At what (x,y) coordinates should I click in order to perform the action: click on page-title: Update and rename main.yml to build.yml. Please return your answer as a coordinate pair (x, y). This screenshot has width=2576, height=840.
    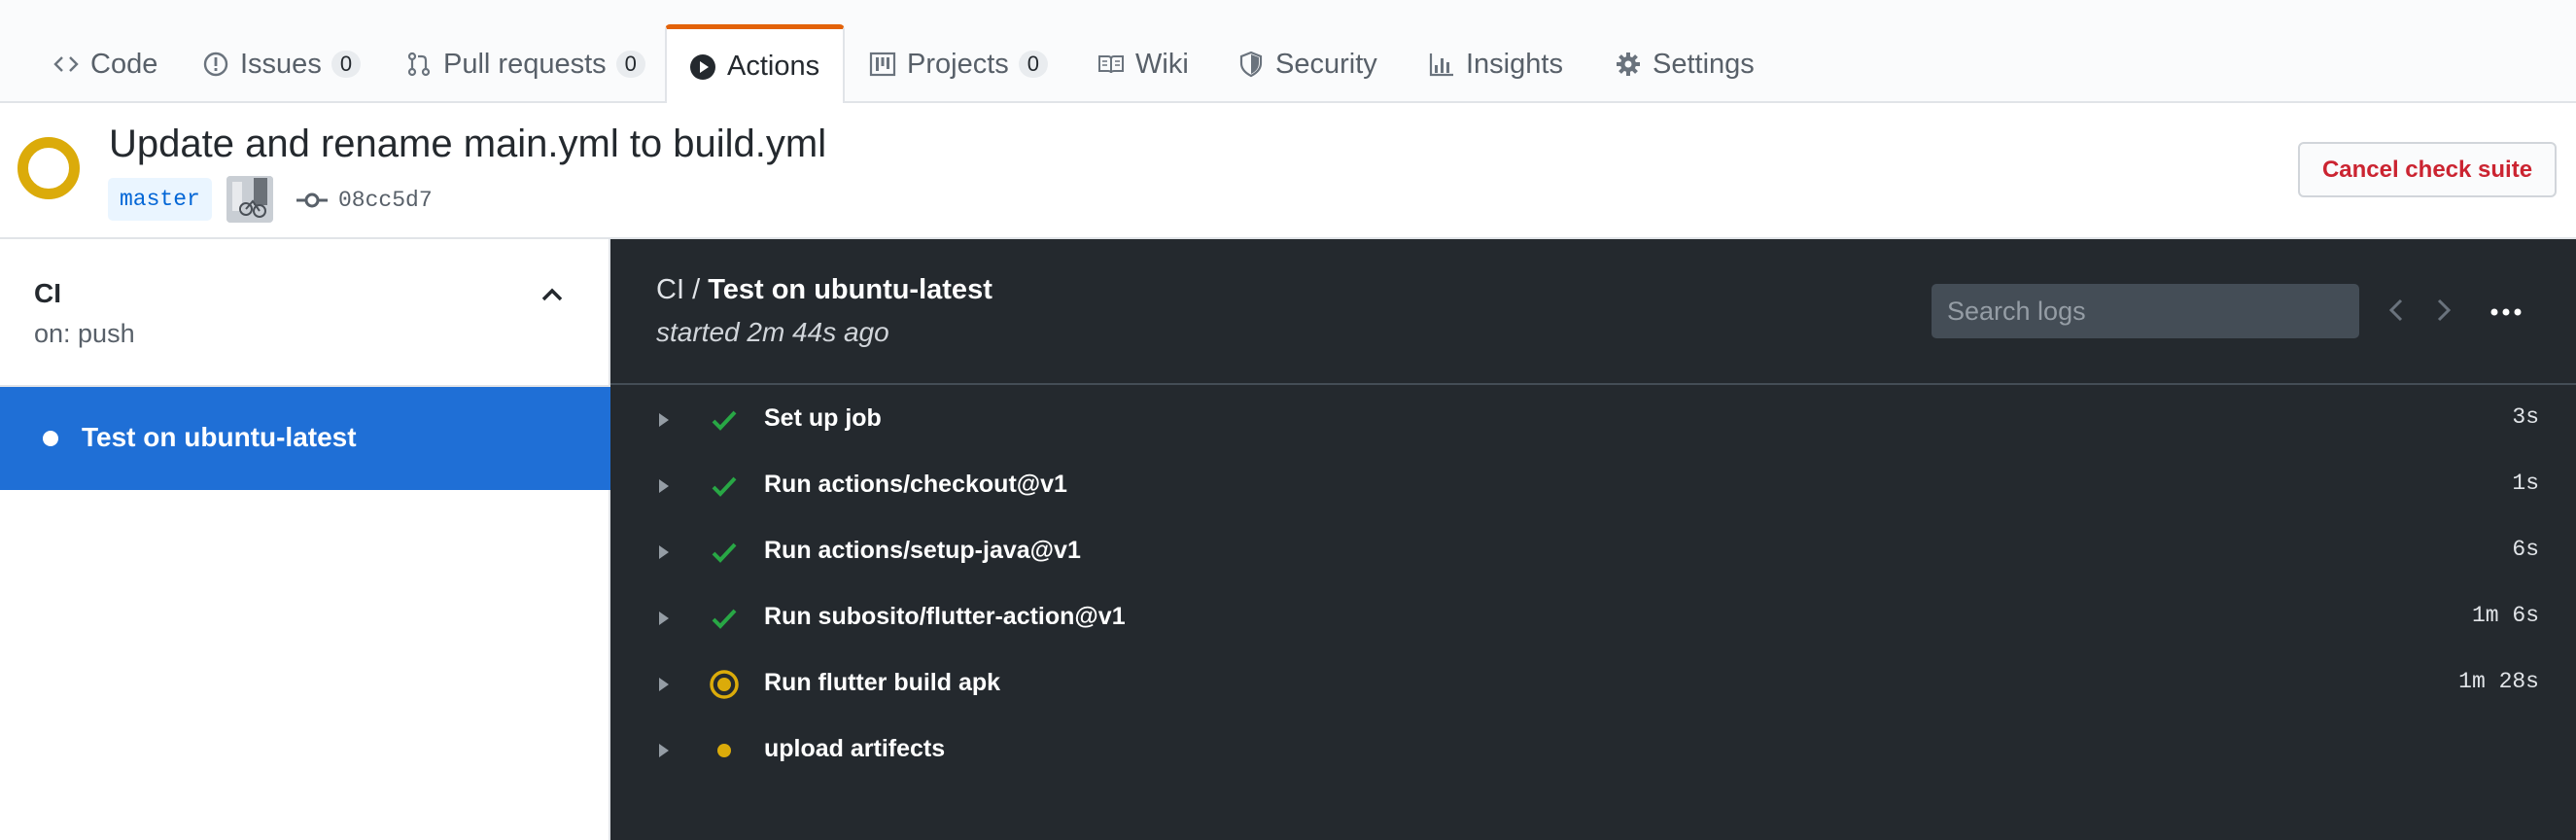
    Looking at the image, I should click on (468, 143).